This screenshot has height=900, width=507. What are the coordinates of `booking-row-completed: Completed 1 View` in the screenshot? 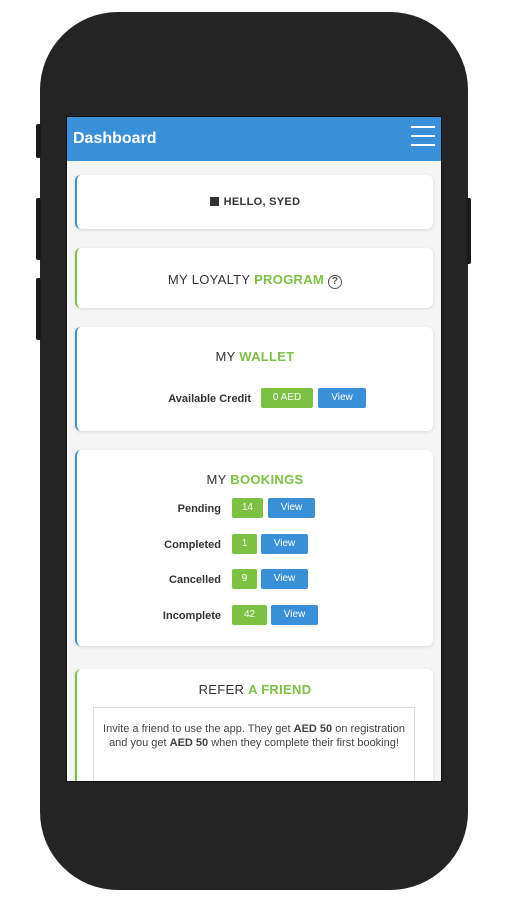 It's located at (255, 545).